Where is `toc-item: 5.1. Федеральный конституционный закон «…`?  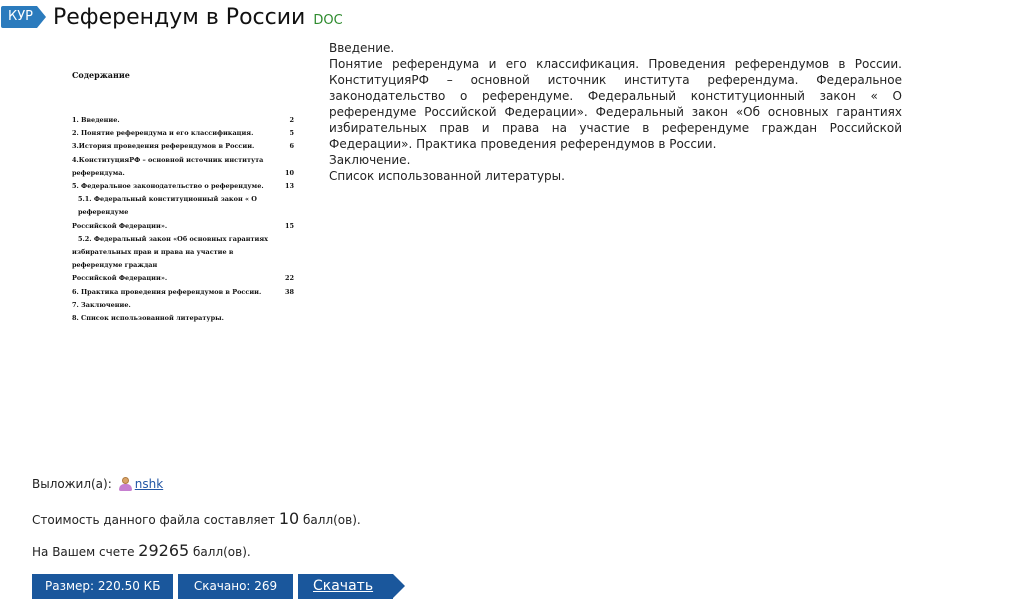 toc-item: 5.1. Федеральный конституционный закон «… is located at coordinates (167, 206).